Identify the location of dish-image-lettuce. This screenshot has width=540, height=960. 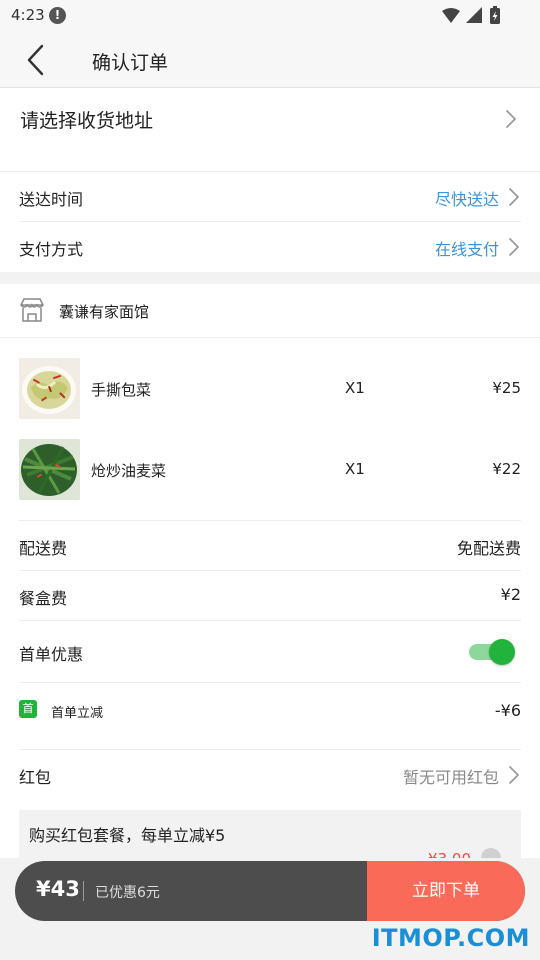
(49, 469).